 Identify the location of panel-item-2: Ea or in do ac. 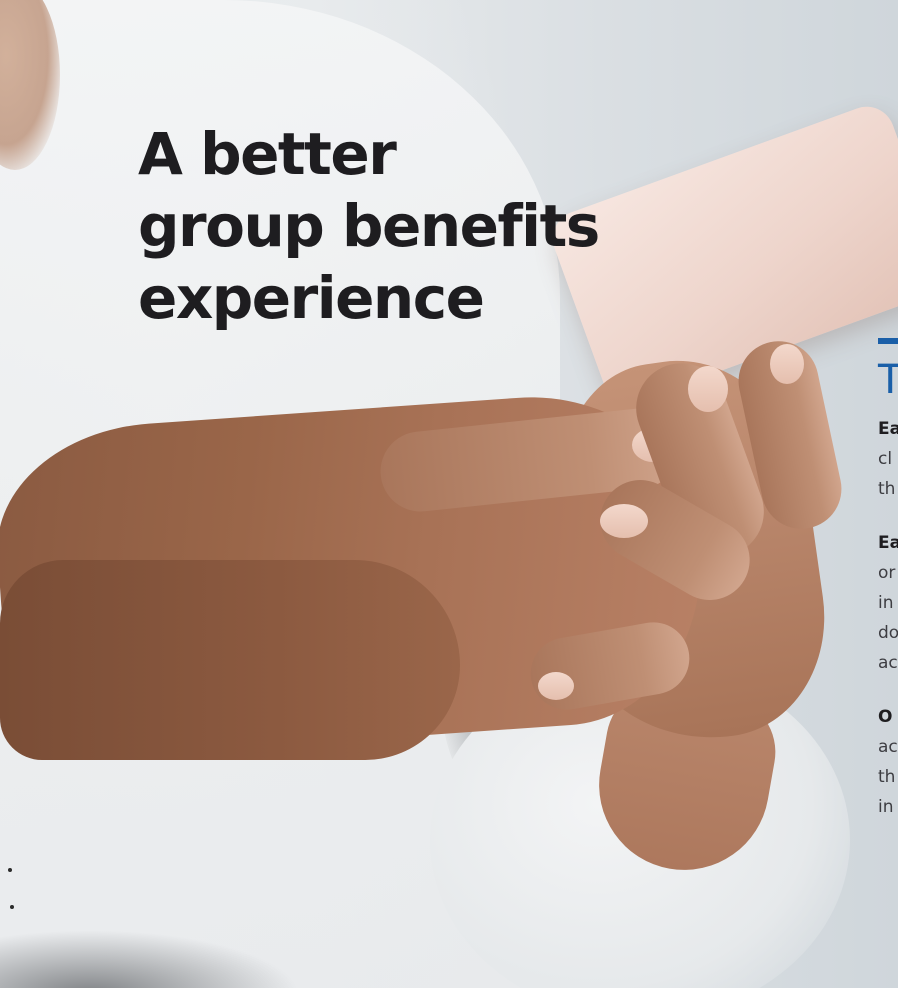
(888, 603).